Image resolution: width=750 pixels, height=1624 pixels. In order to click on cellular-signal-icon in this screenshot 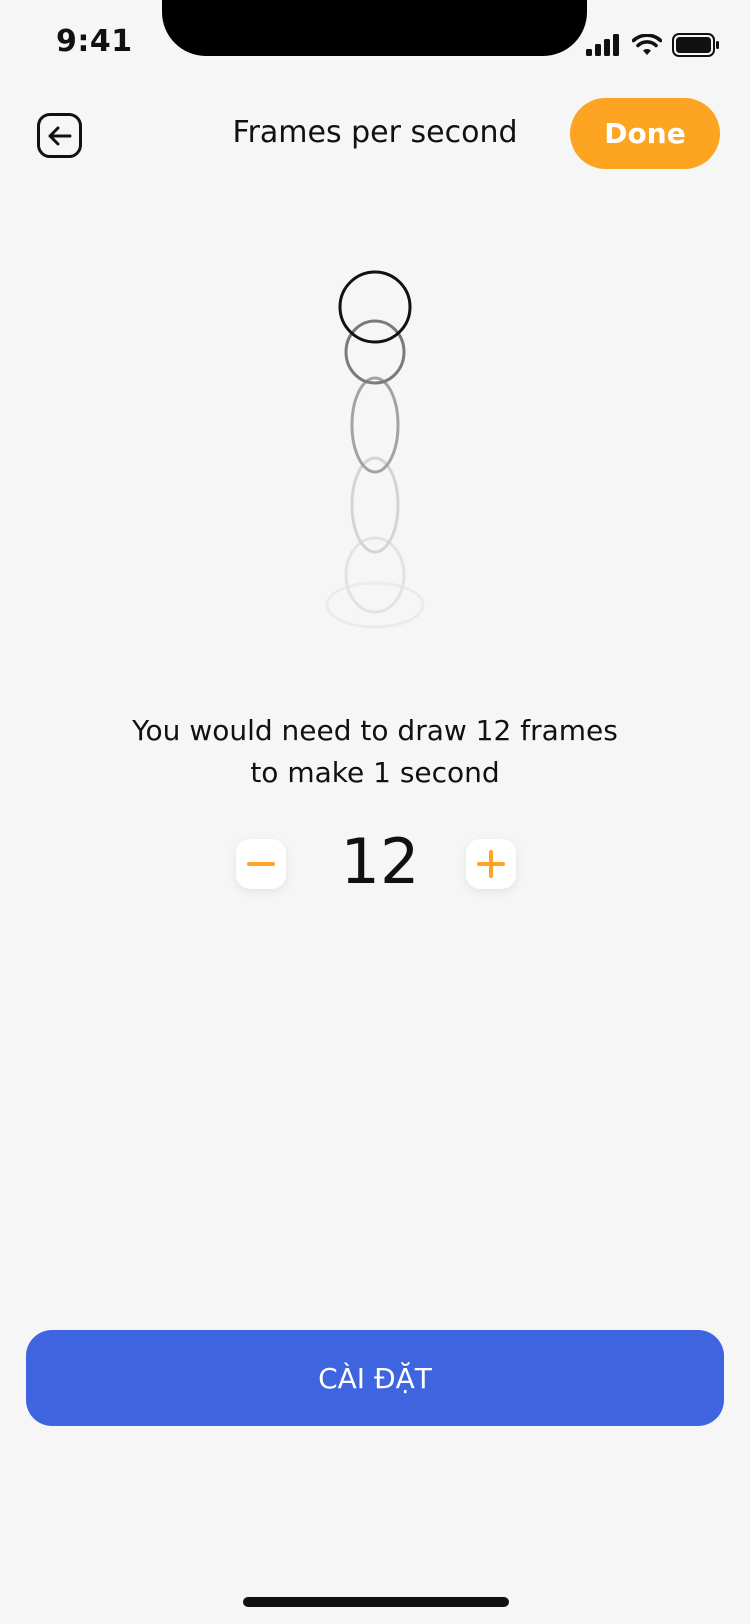, I will do `click(602, 45)`.